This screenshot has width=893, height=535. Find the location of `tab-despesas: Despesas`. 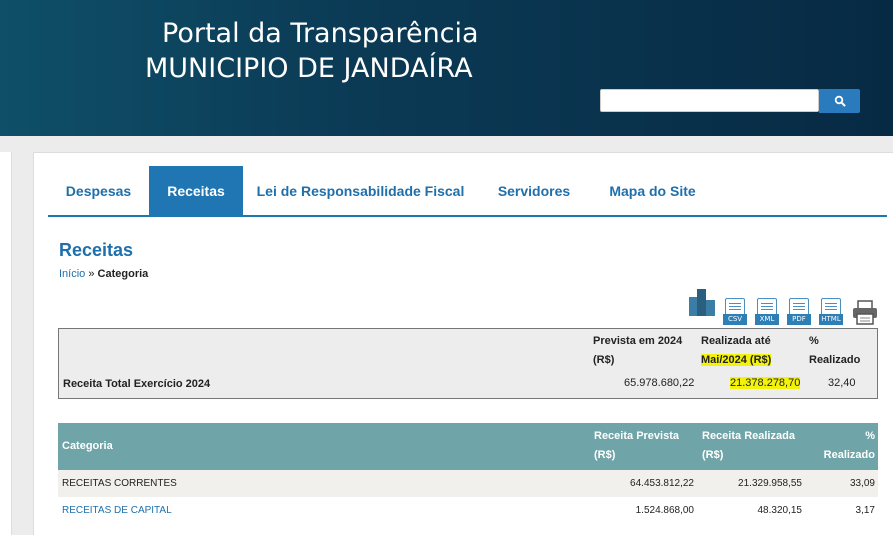

tab-despesas: Despesas is located at coordinates (98, 190).